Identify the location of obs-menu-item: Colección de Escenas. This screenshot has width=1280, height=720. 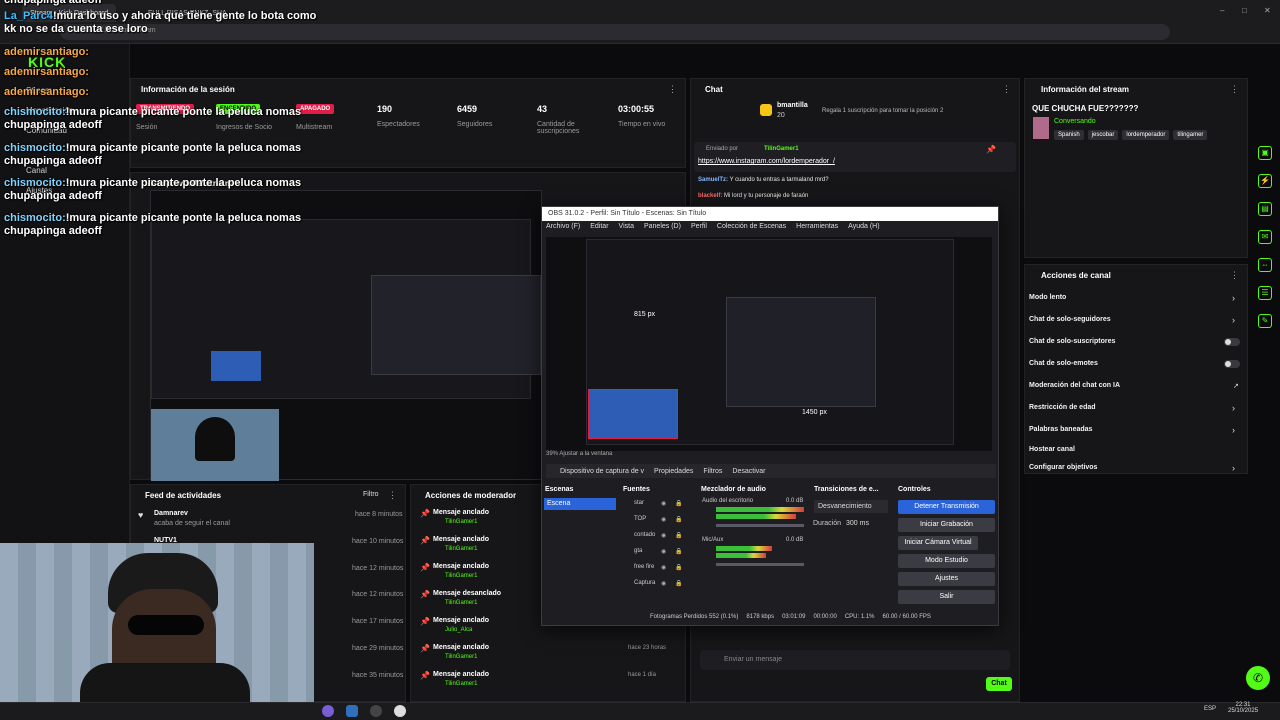
(751, 227).